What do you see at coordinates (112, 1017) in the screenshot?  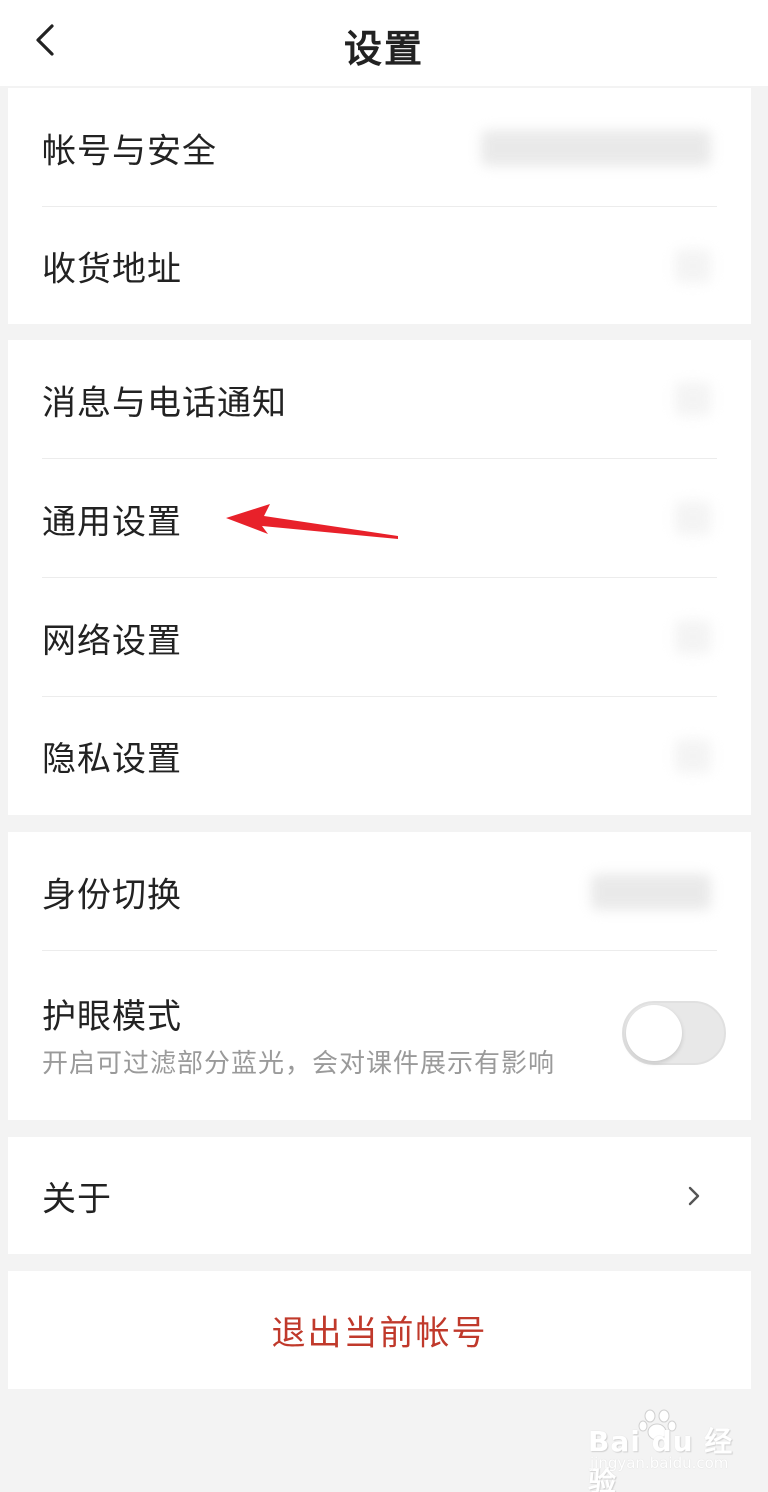 I see `row-label: 护眼模式` at bounding box center [112, 1017].